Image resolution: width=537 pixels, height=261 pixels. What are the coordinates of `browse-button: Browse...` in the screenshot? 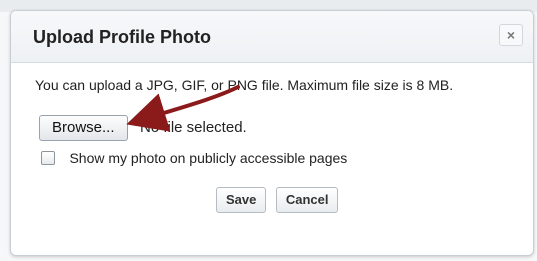 It's located at (83, 128).